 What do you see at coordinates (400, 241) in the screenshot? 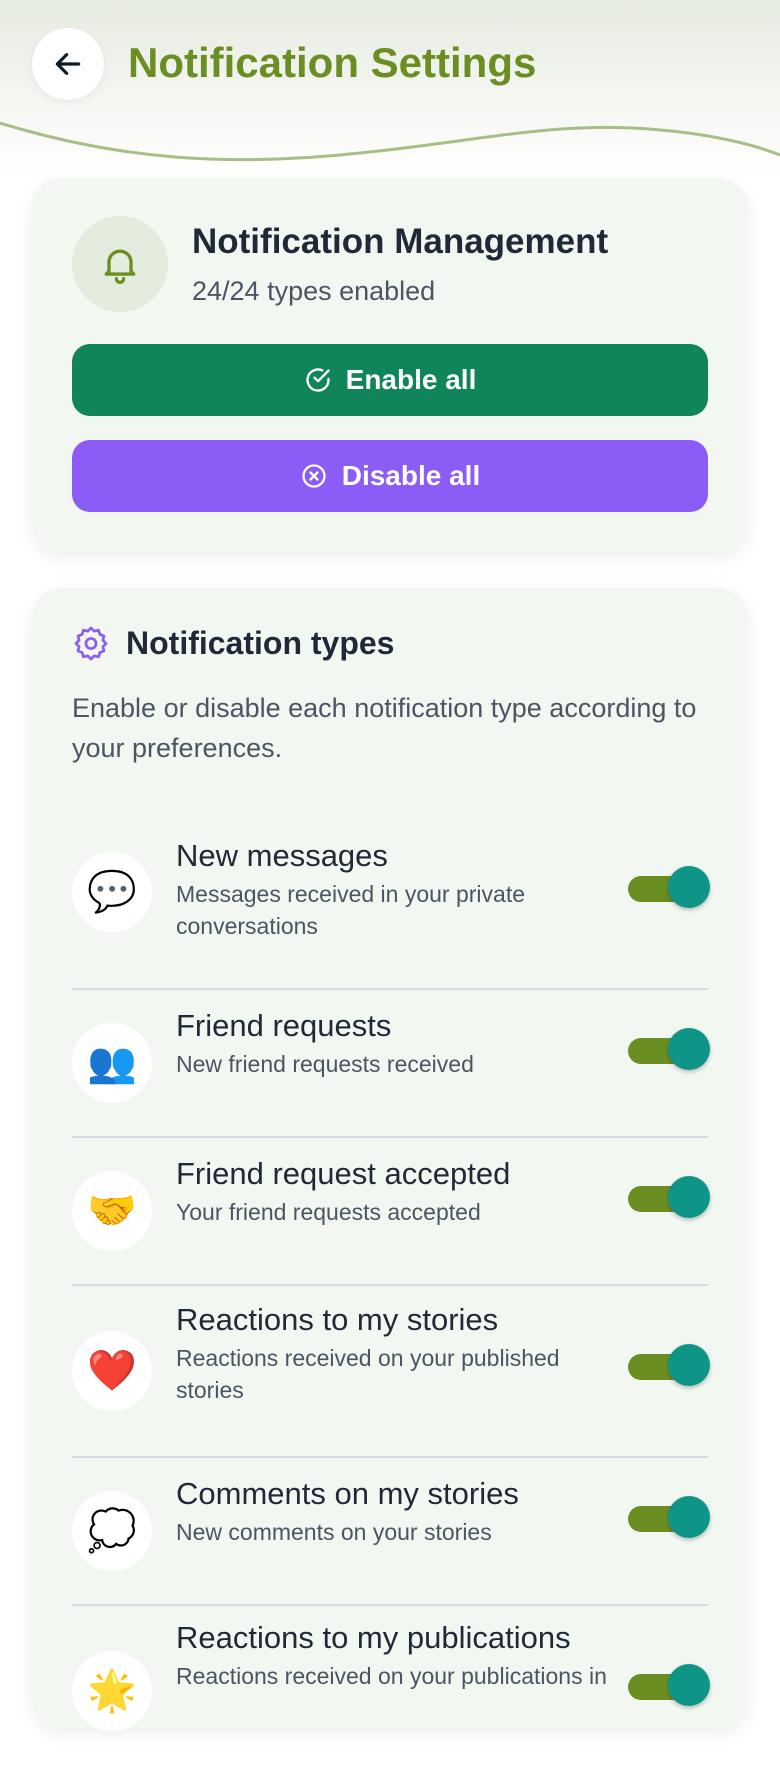
I see `management-title: Notification Management` at bounding box center [400, 241].